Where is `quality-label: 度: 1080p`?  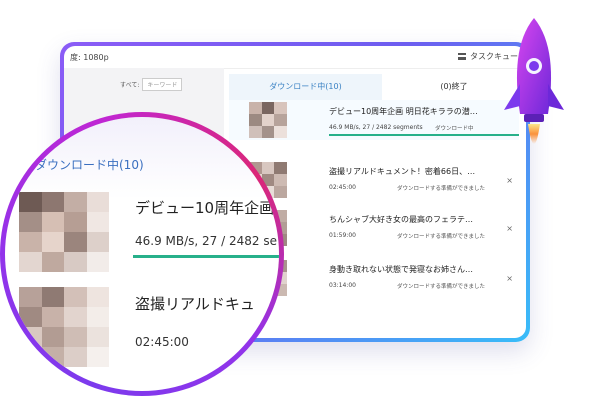
quality-label: 度: 1080p is located at coordinates (89, 57).